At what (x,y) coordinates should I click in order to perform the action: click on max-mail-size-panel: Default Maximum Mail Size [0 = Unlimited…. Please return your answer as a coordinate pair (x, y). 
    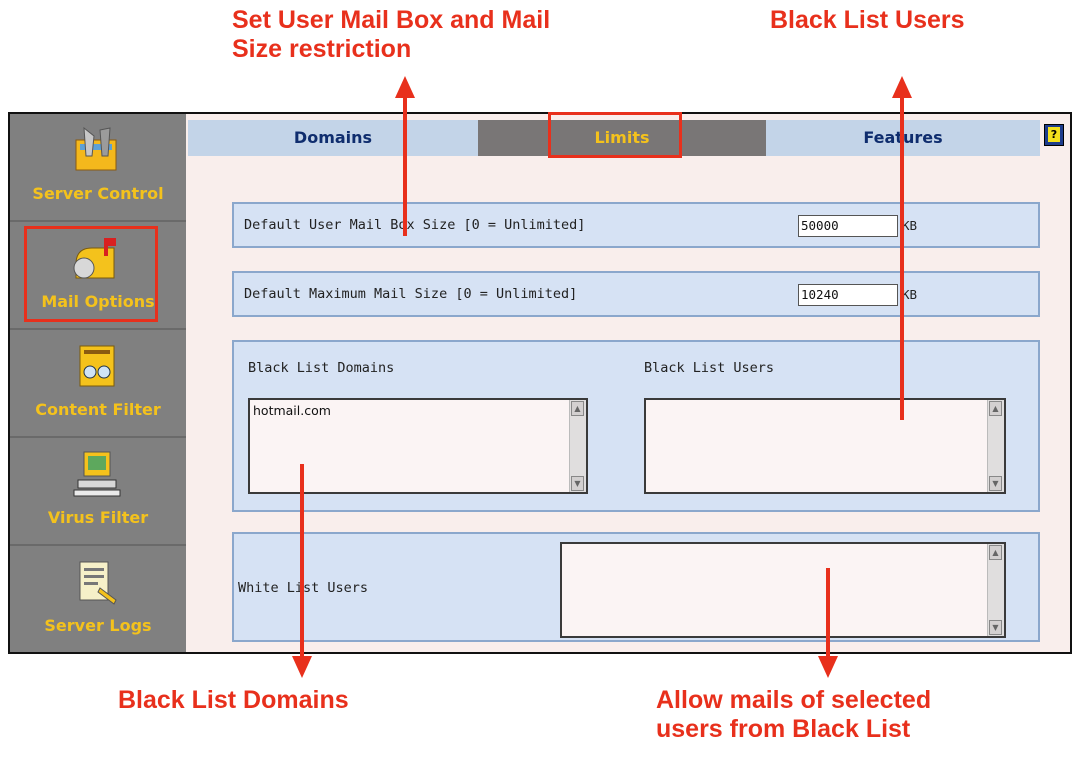
    Looking at the image, I should click on (636, 294).